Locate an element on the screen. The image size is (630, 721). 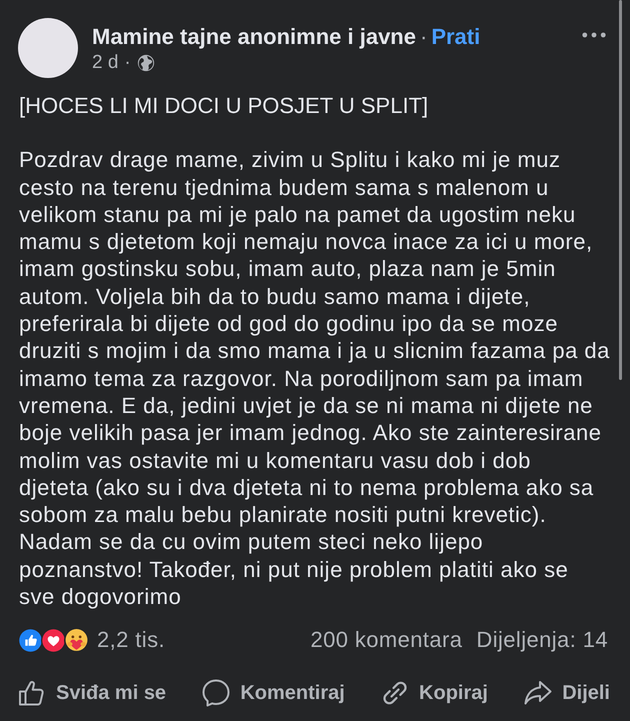
page-name-link: Mamine tajne anonimne i javne is located at coordinates (254, 36).